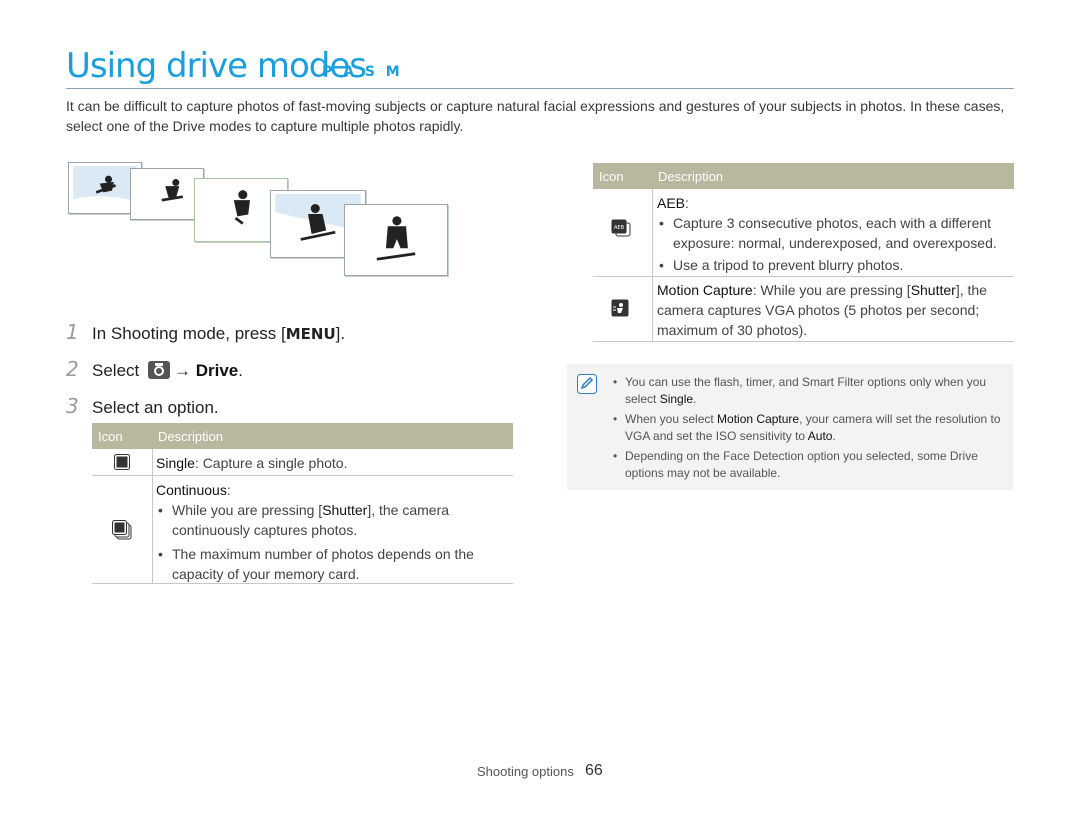 This screenshot has width=1080, height=815. I want to click on note-pencil-icon, so click(587, 386).